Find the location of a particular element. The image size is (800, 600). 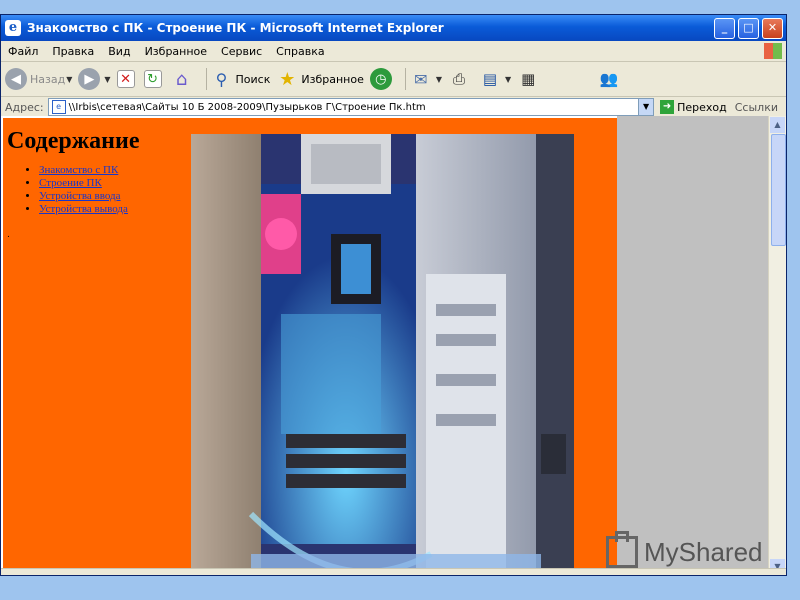

stop-icon: ✕ is located at coordinates (125, 79).